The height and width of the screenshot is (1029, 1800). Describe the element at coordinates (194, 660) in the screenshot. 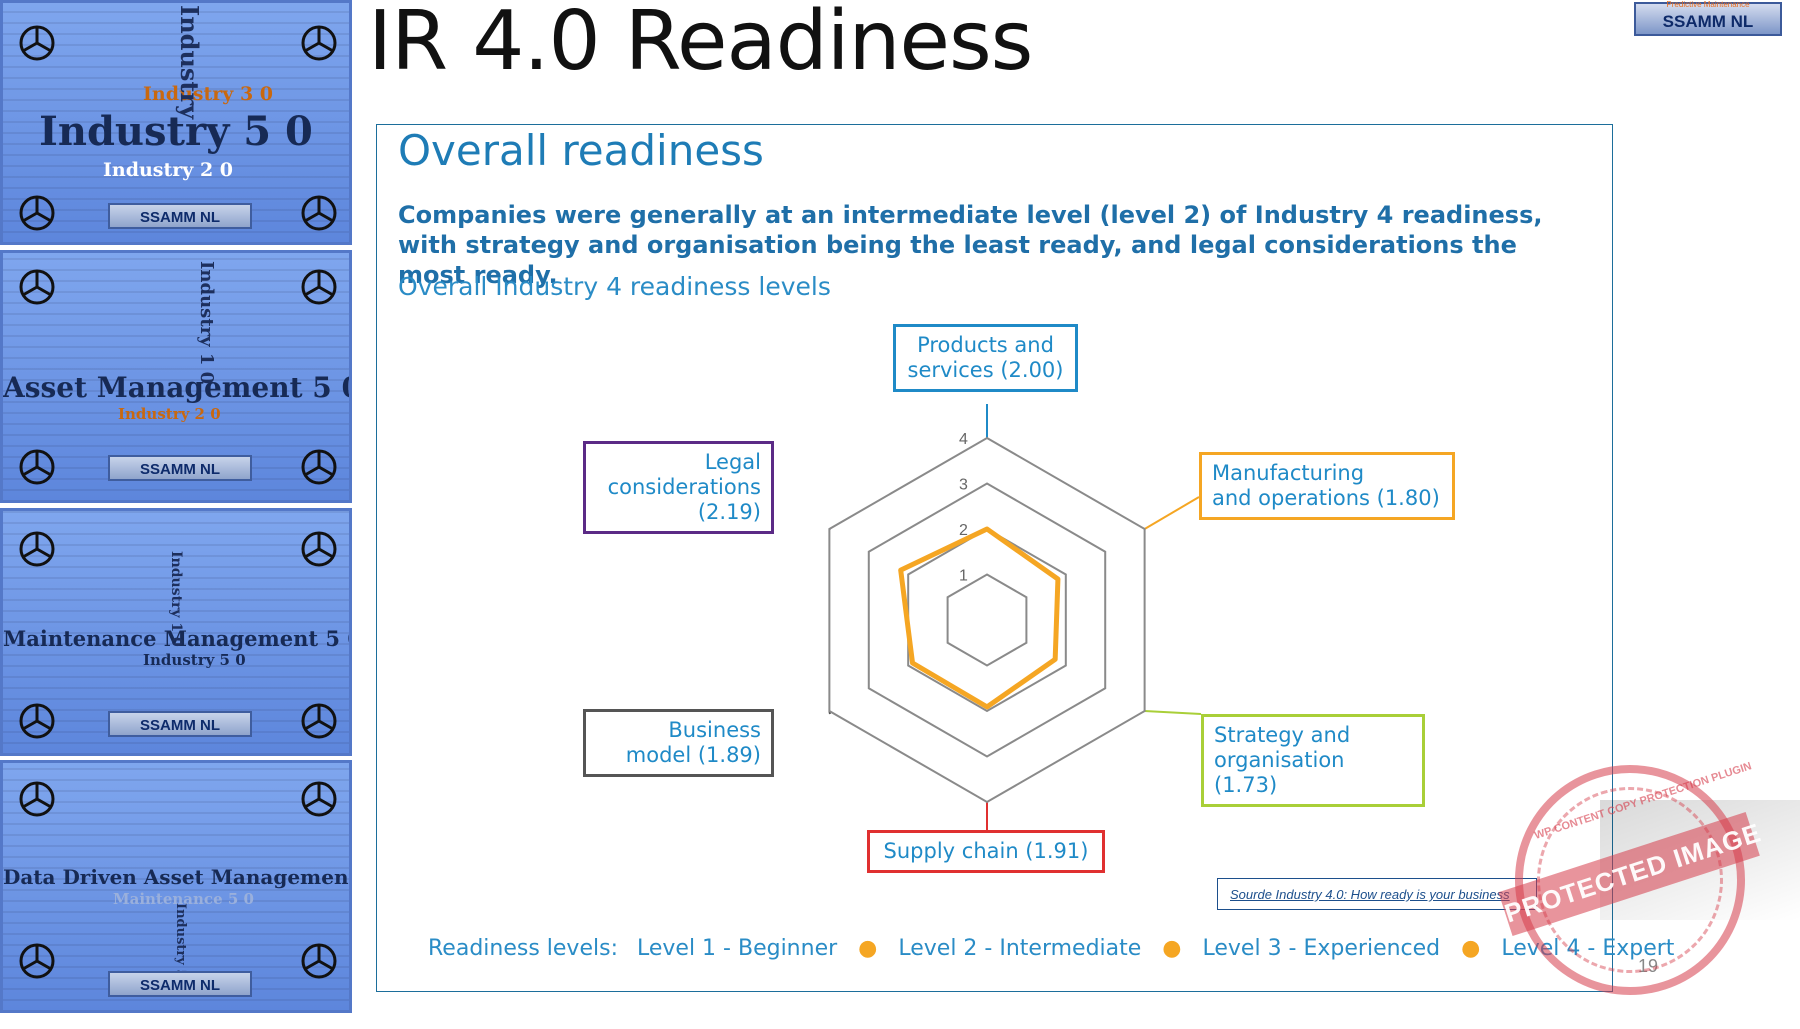

I see `tile-sub-text: Industry 5 0` at that location.